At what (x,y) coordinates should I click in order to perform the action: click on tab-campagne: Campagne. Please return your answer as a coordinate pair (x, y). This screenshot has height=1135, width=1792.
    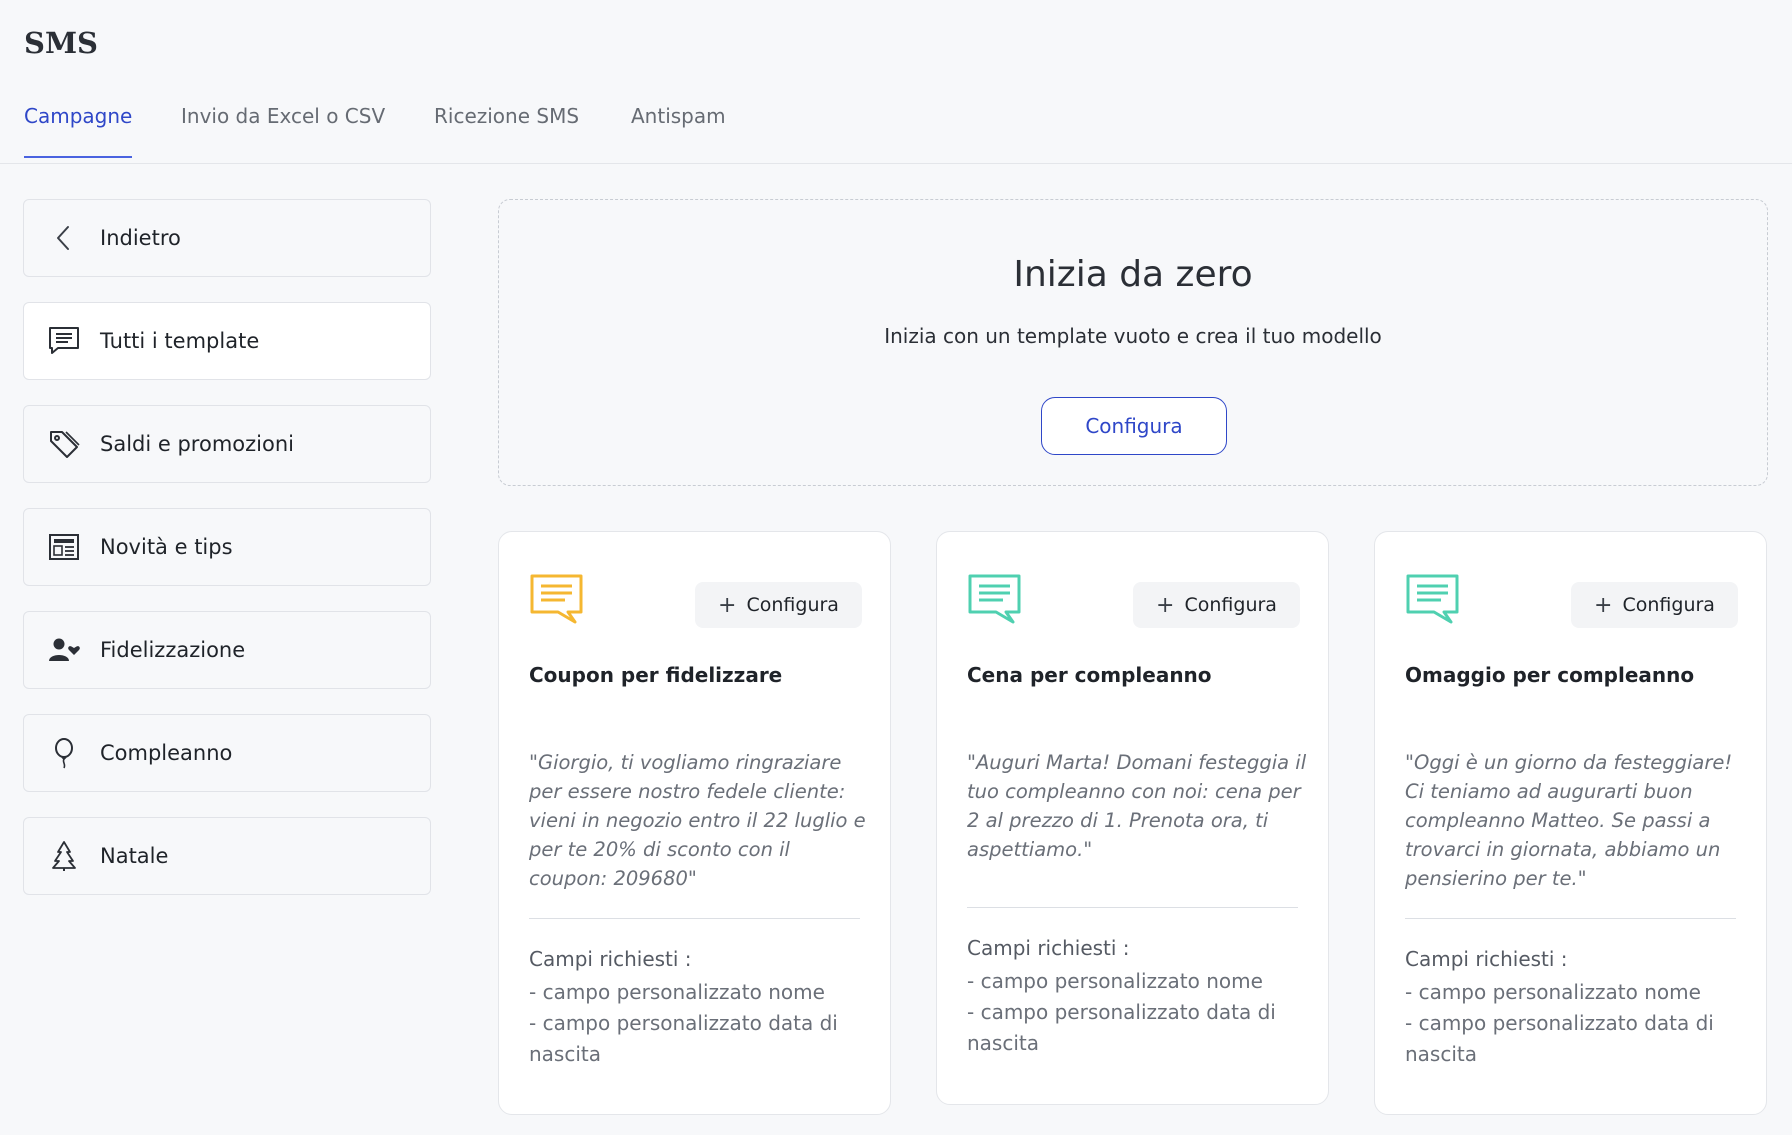
    Looking at the image, I should click on (78, 131).